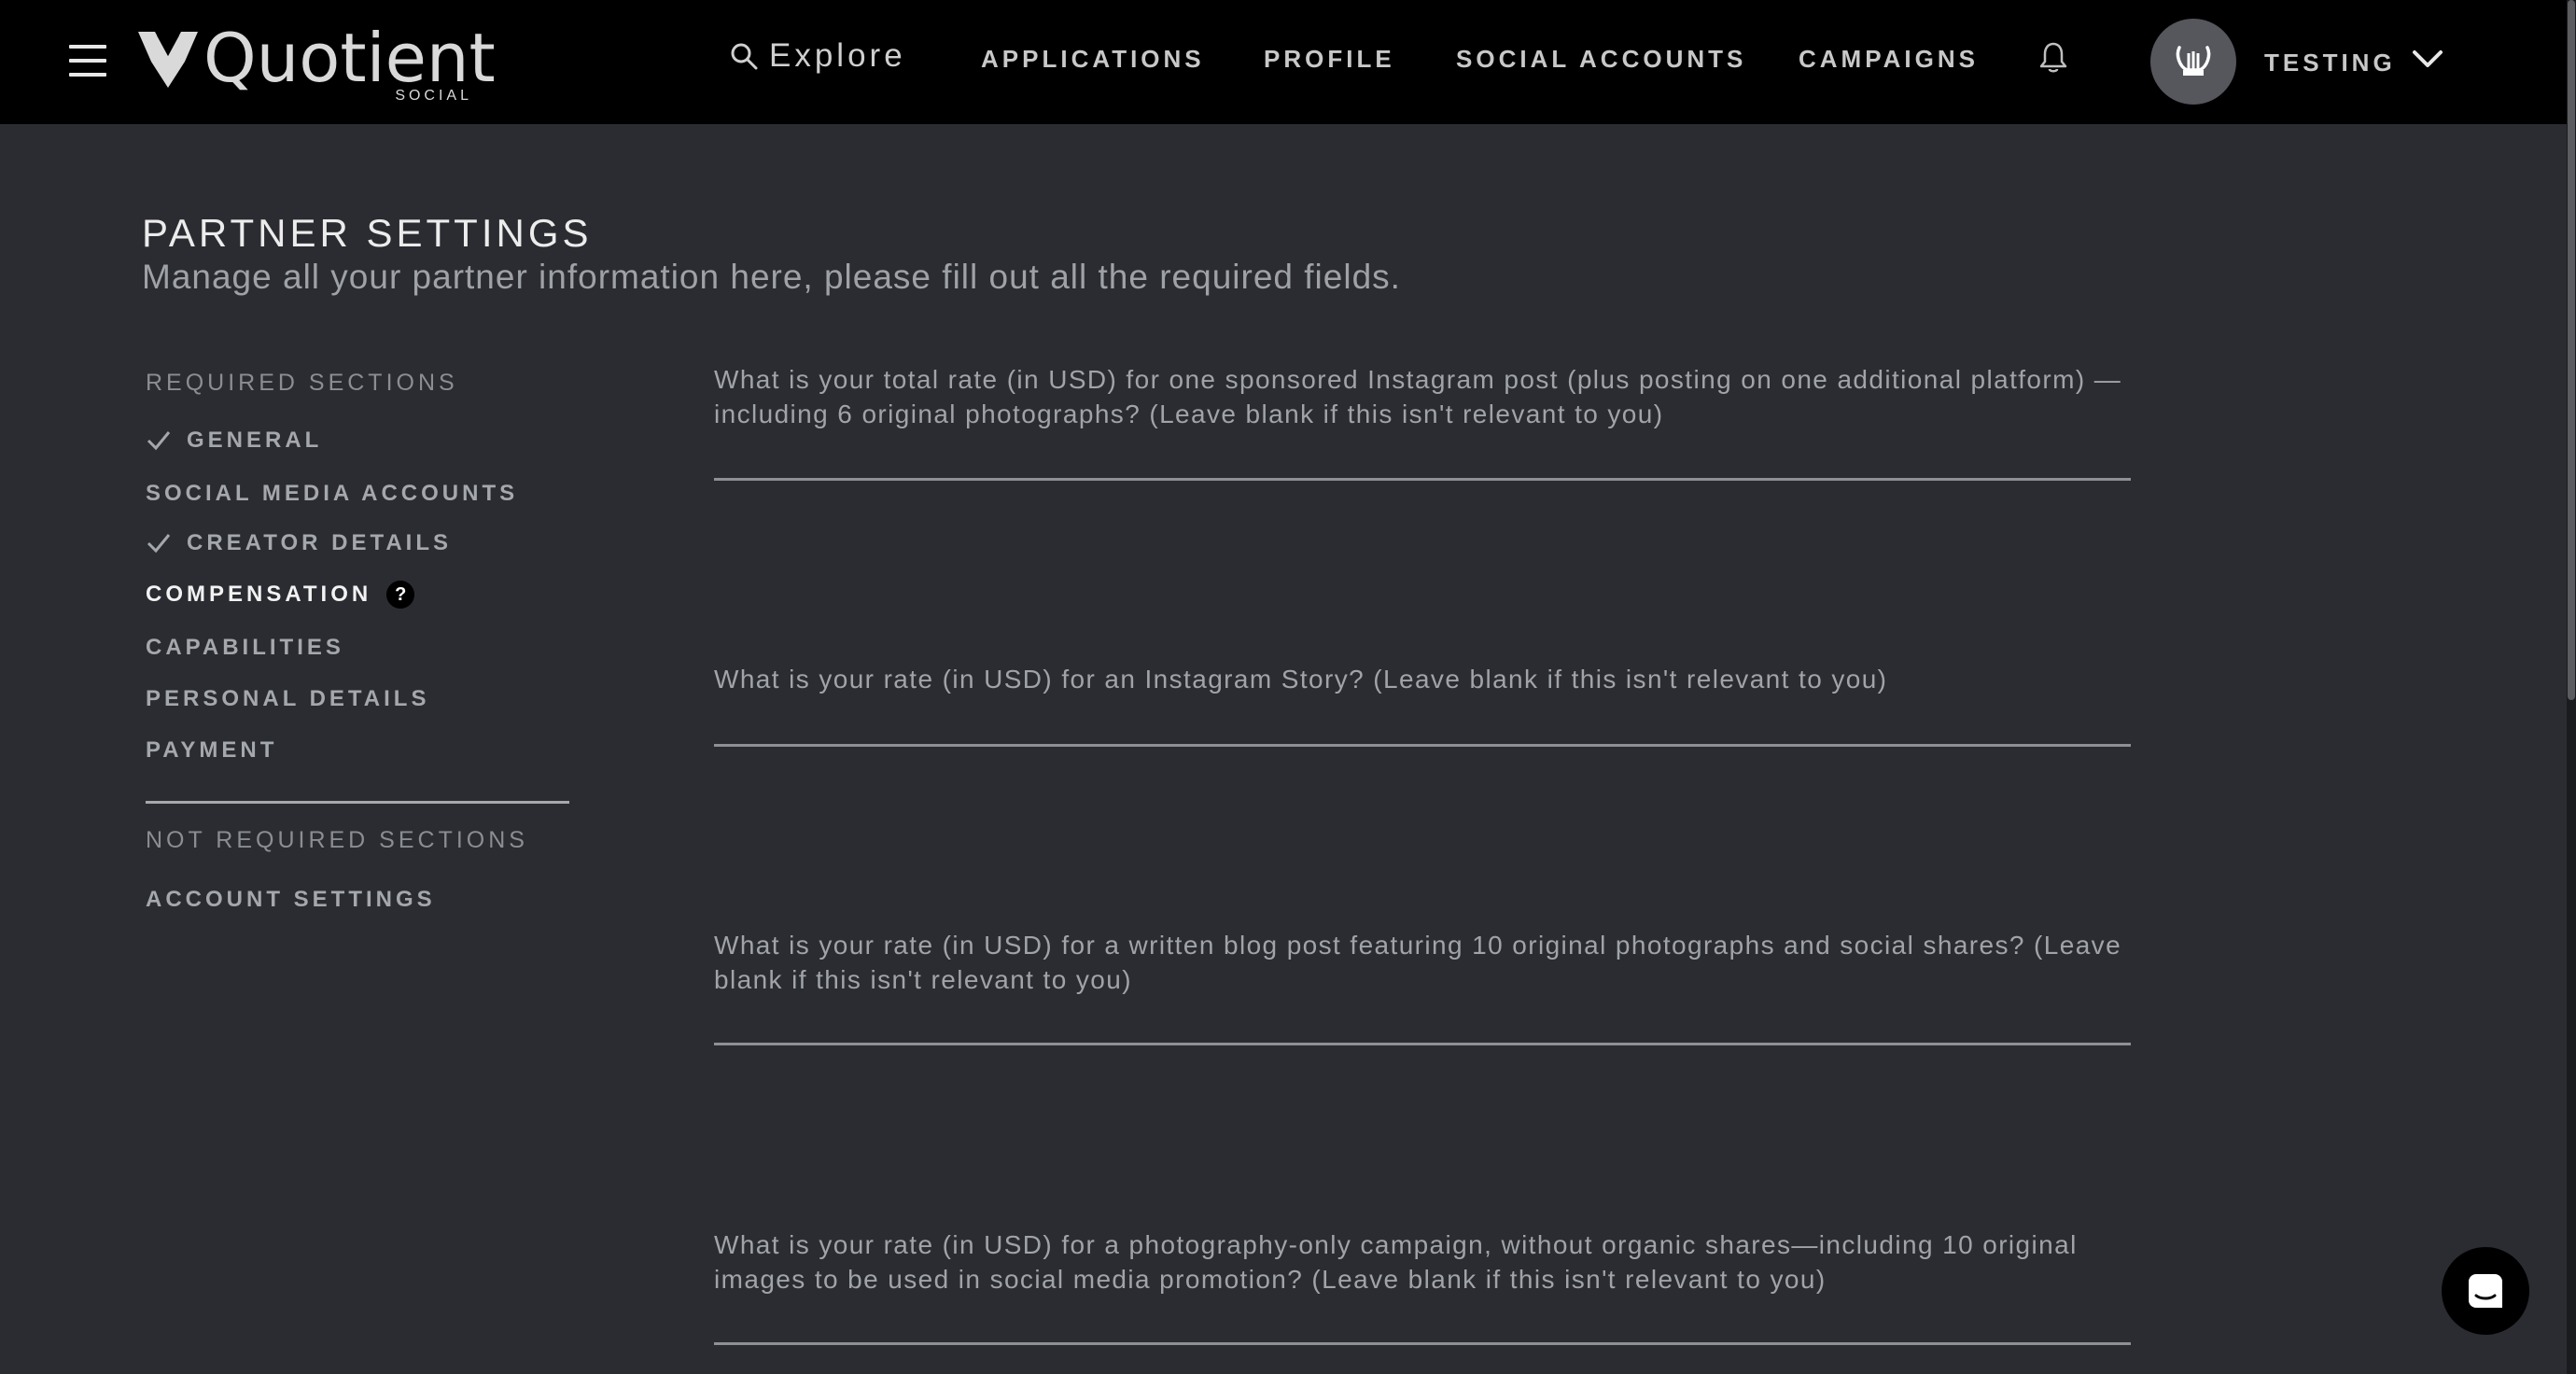 The image size is (2576, 1374). What do you see at coordinates (349, 58) in the screenshot?
I see `brand-wordmark: Quotient` at bounding box center [349, 58].